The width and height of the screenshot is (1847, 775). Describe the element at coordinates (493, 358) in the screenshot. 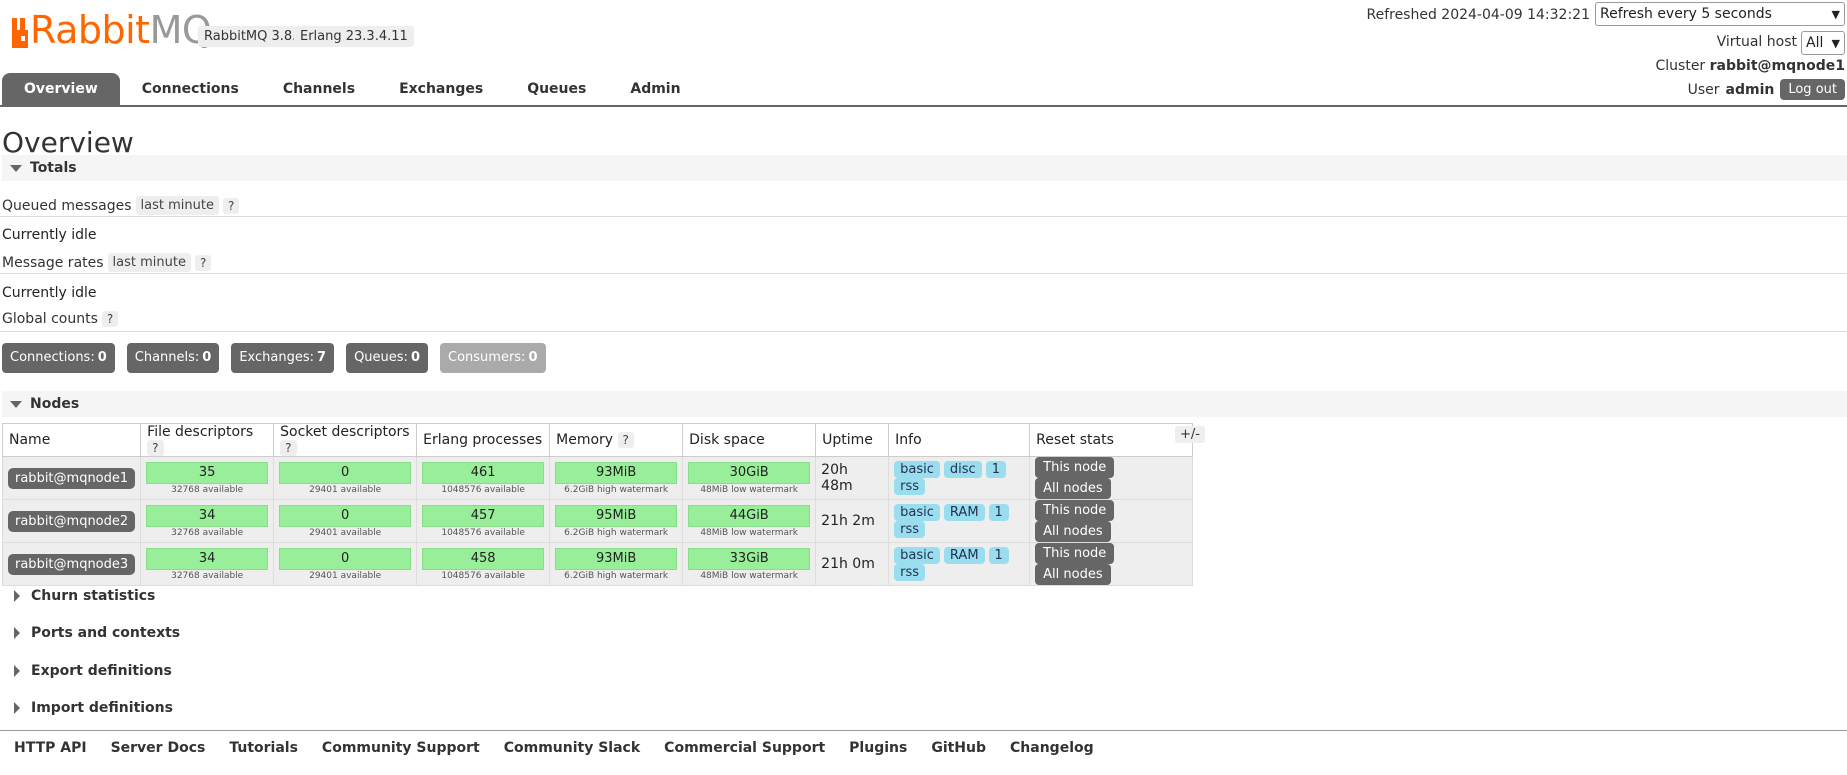

I see `consumers-count-button: Consumers: 0` at that location.